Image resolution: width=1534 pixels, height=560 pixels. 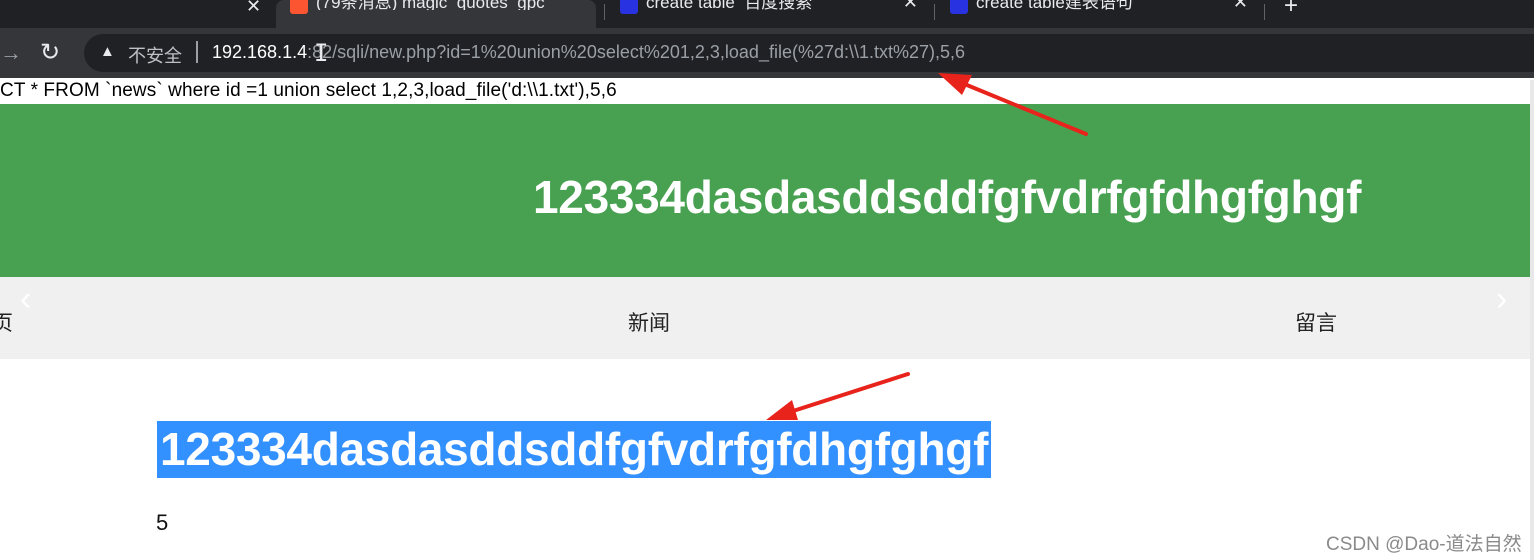 I want to click on carousel-prev-icon: ‹, so click(x=25, y=299).